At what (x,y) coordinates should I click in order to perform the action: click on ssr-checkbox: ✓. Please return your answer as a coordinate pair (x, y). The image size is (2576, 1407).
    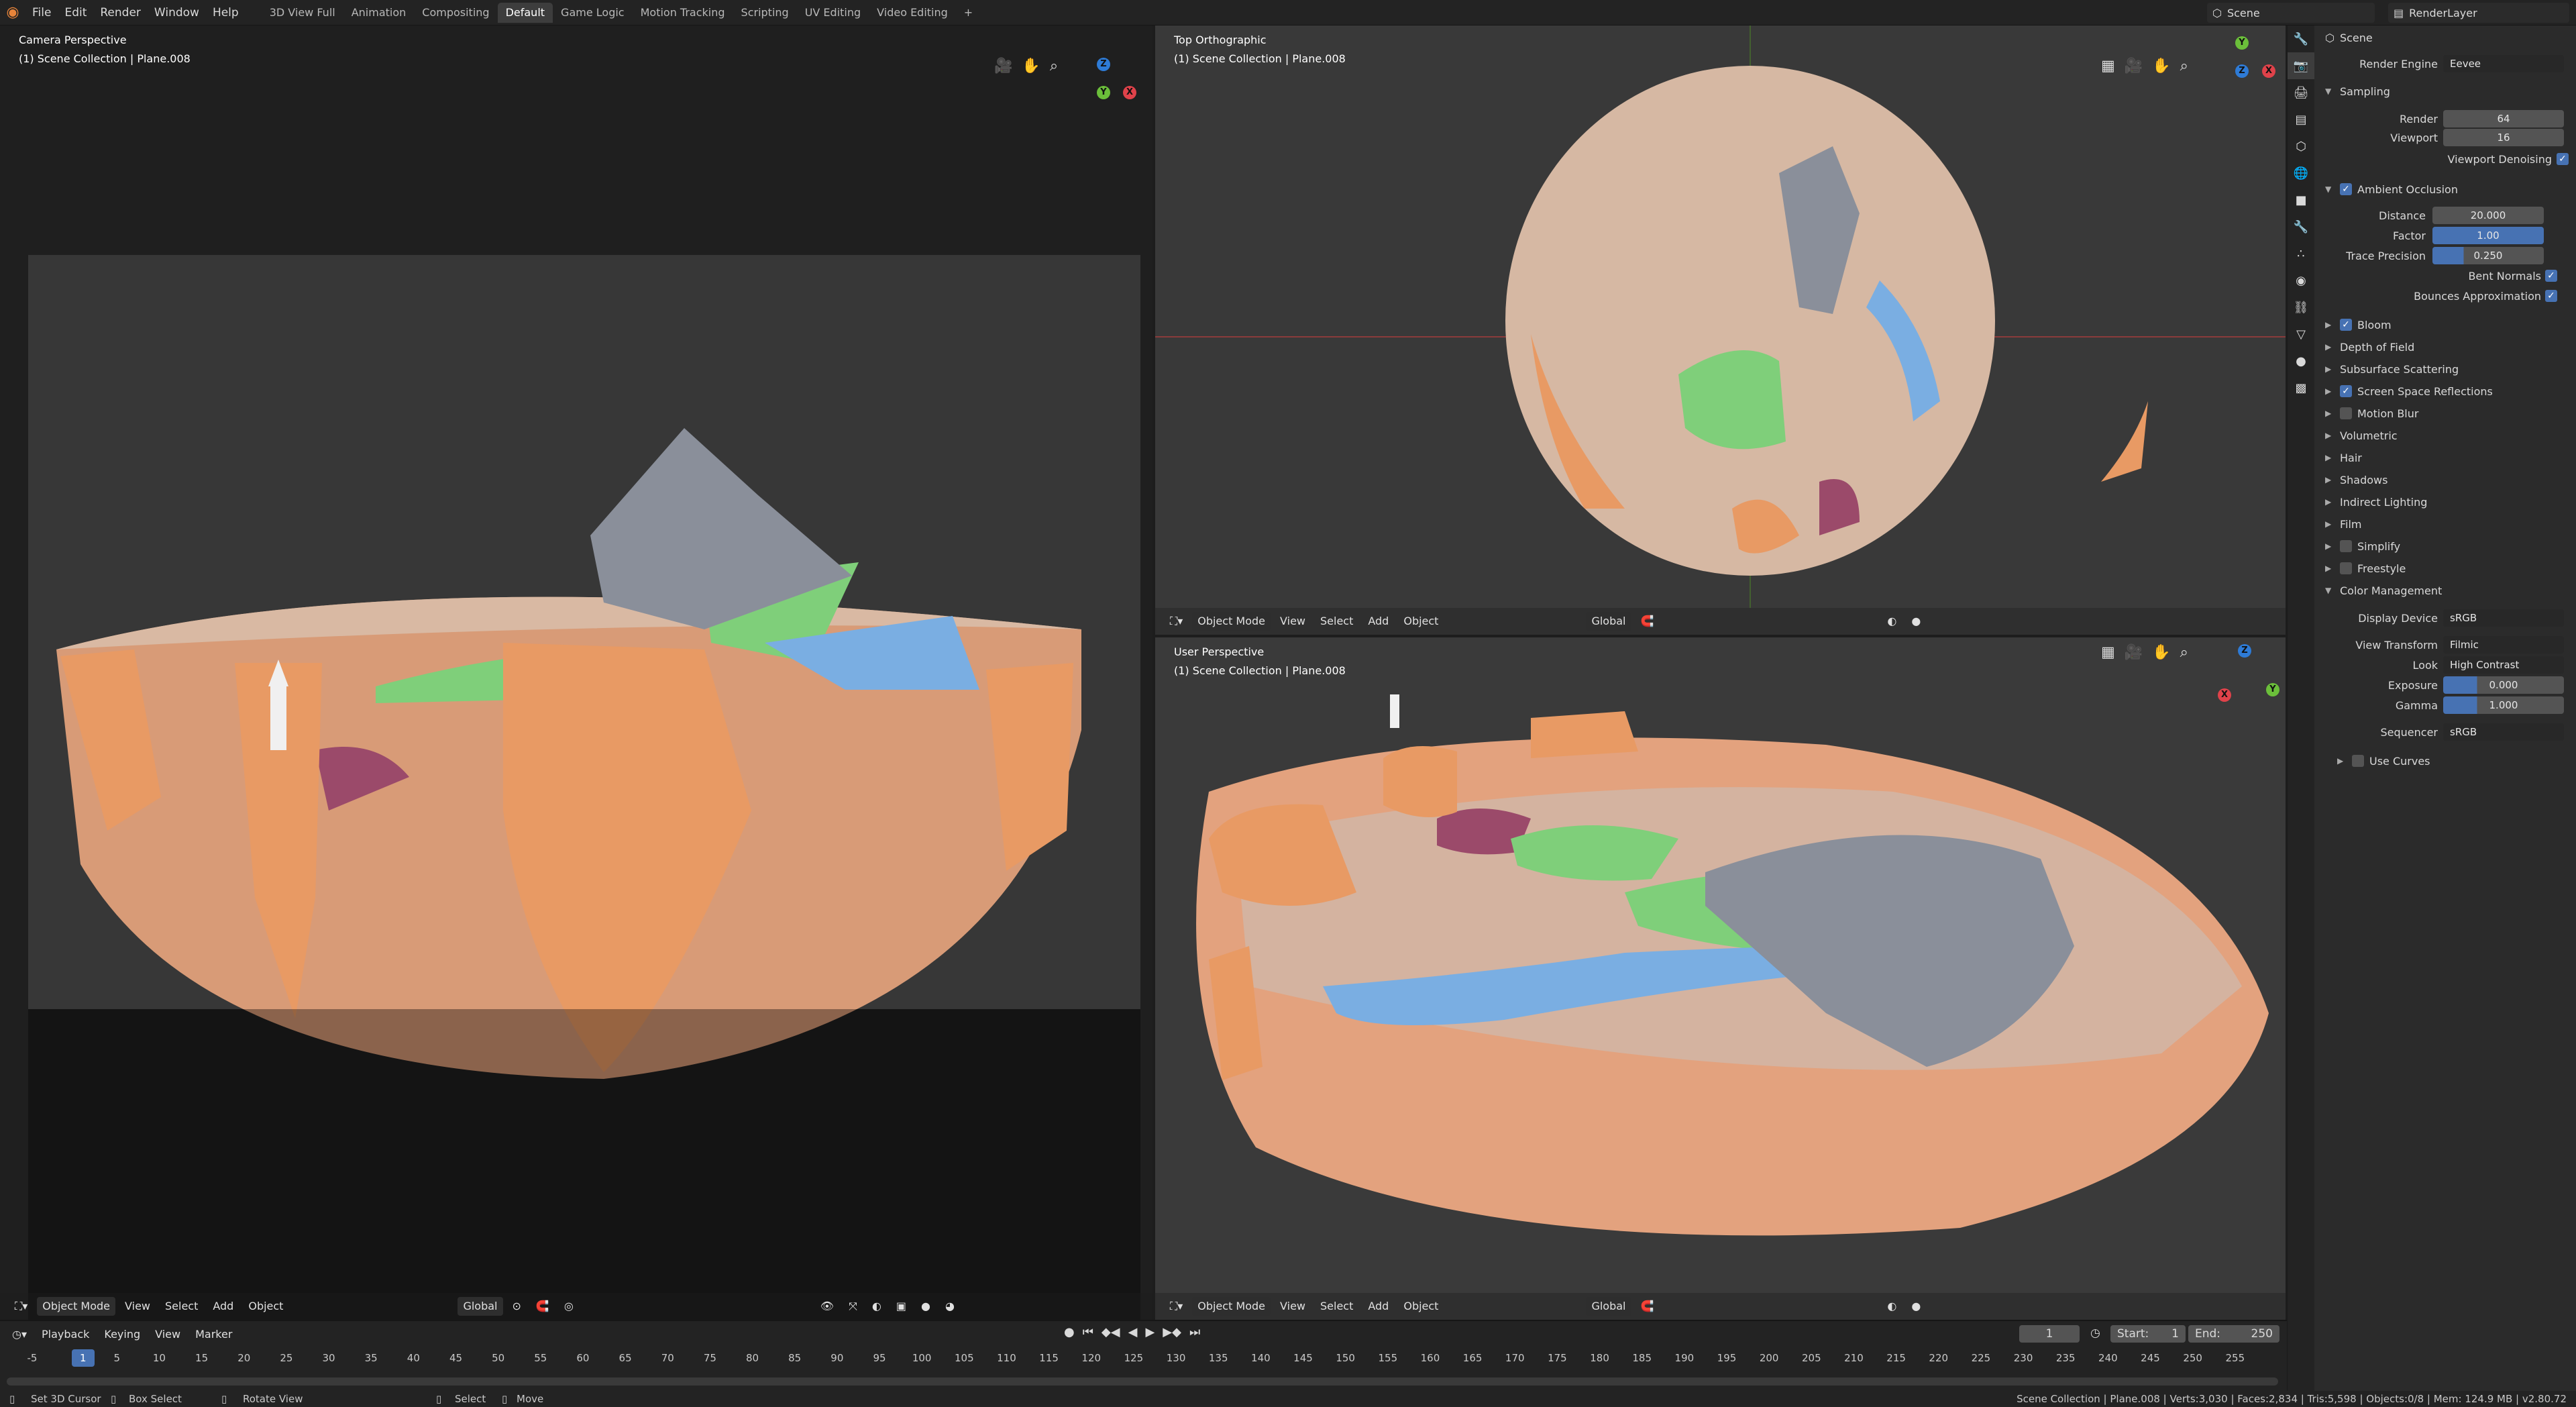
    Looking at the image, I should click on (2346, 391).